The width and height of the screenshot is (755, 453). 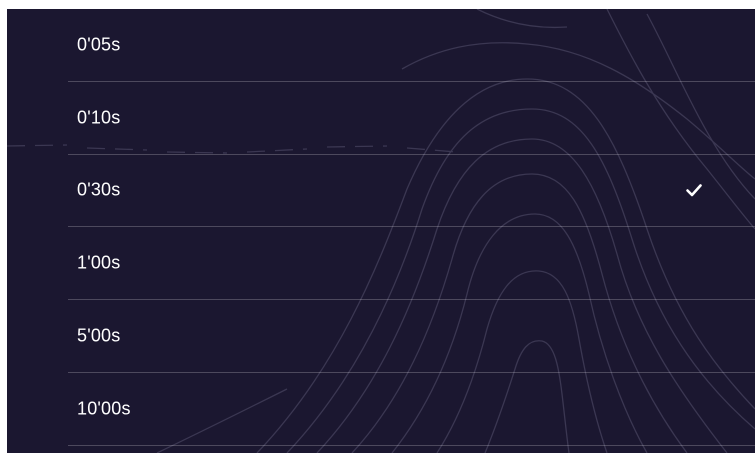 What do you see at coordinates (411, 45) in the screenshot?
I see `list-item: 0'05s` at bounding box center [411, 45].